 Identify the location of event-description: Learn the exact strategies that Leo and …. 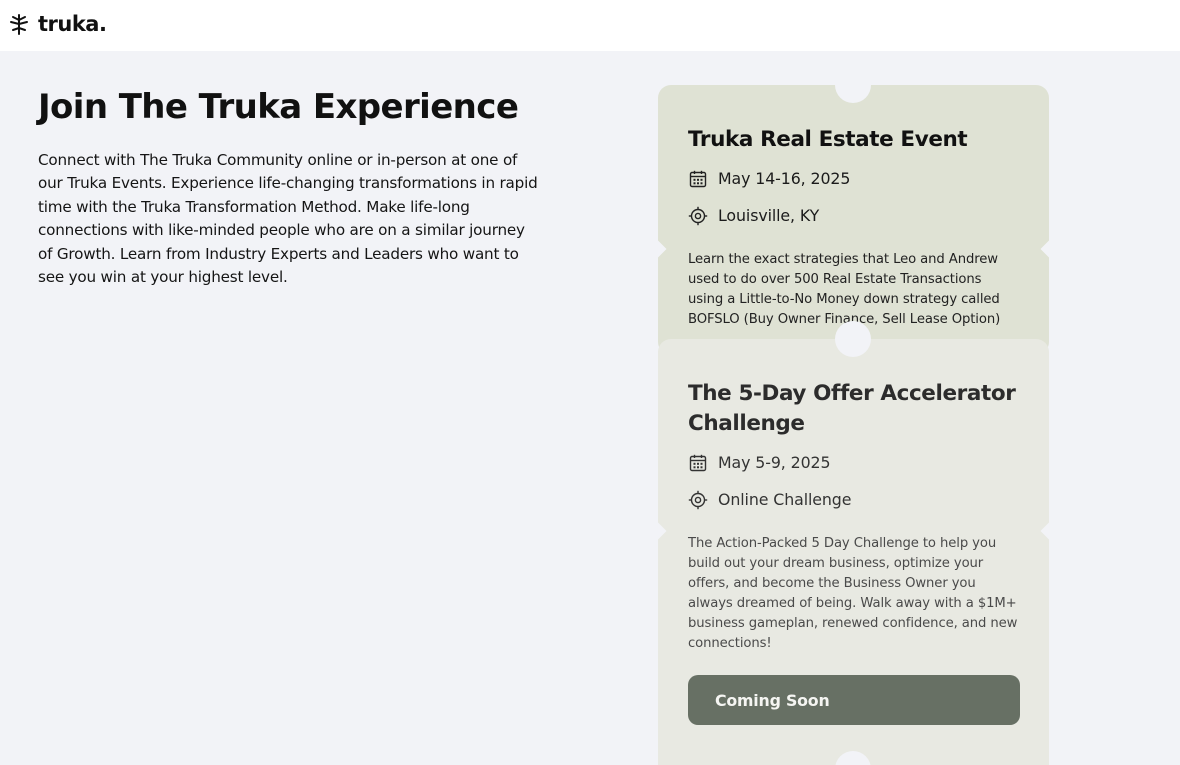
(844, 289).